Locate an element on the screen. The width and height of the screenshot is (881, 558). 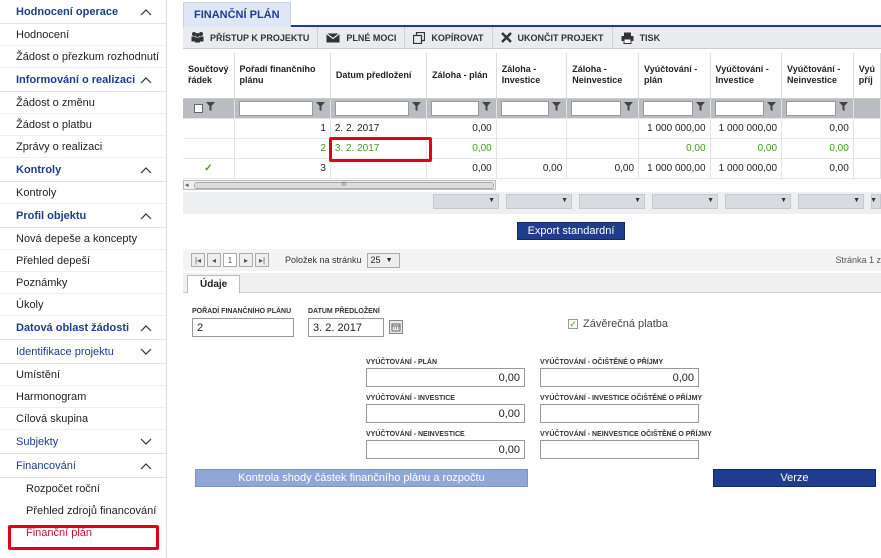
vyu-neinv-ocist-field is located at coordinates (619, 449).